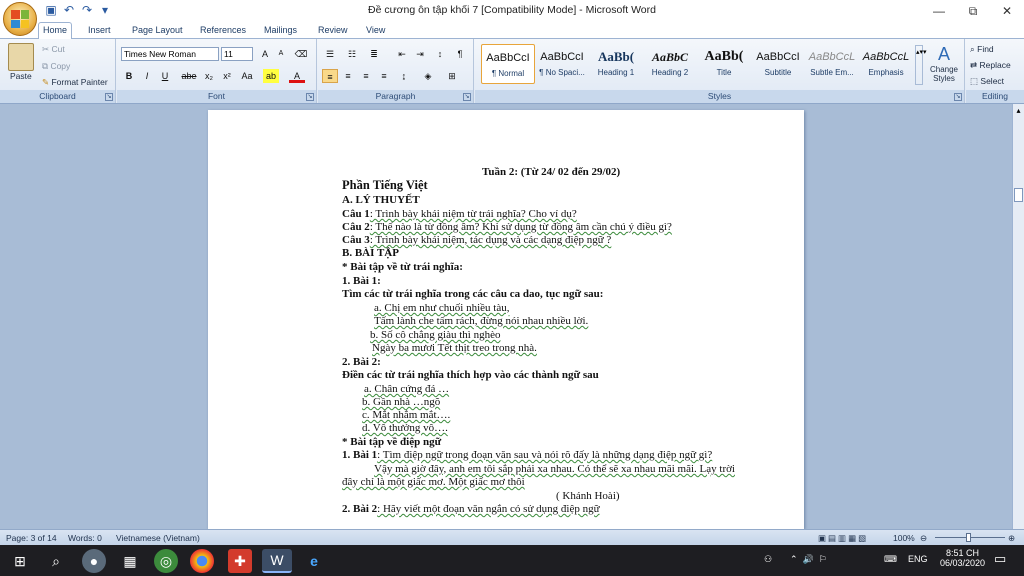 This screenshot has height=576, width=1024. What do you see at coordinates (165, 76) in the screenshot?
I see `underline-button: U` at bounding box center [165, 76].